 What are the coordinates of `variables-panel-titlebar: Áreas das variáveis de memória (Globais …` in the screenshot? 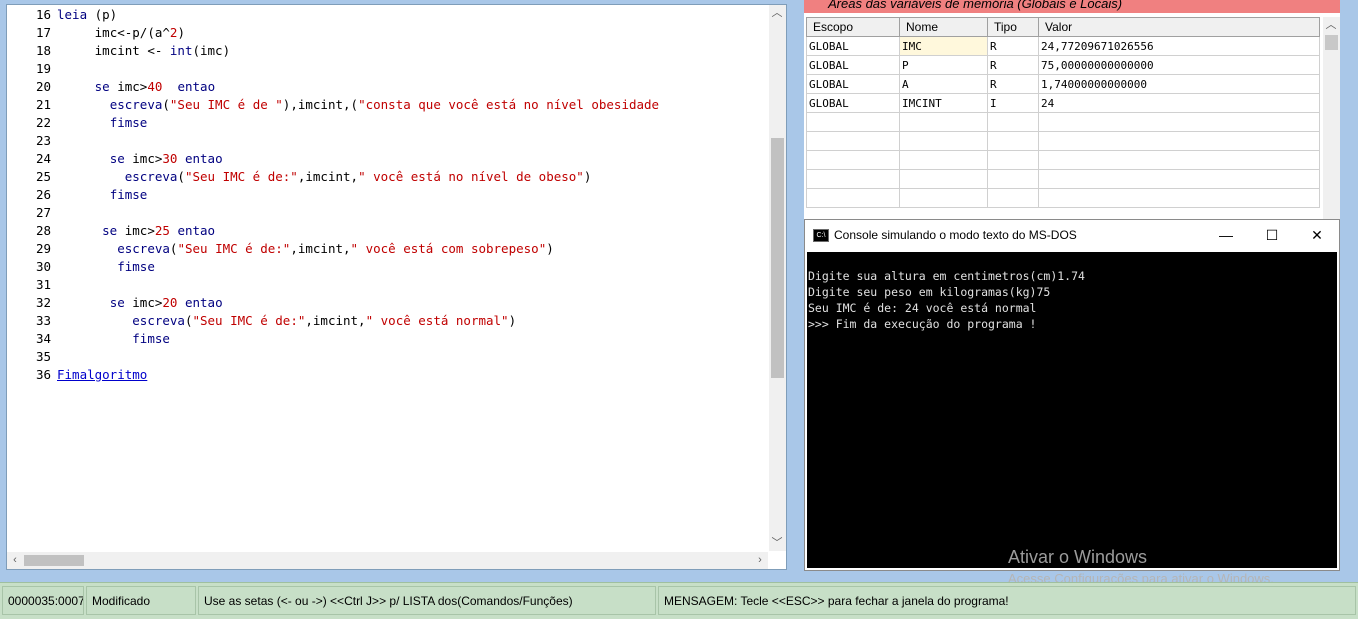 It's located at (1072, 6).